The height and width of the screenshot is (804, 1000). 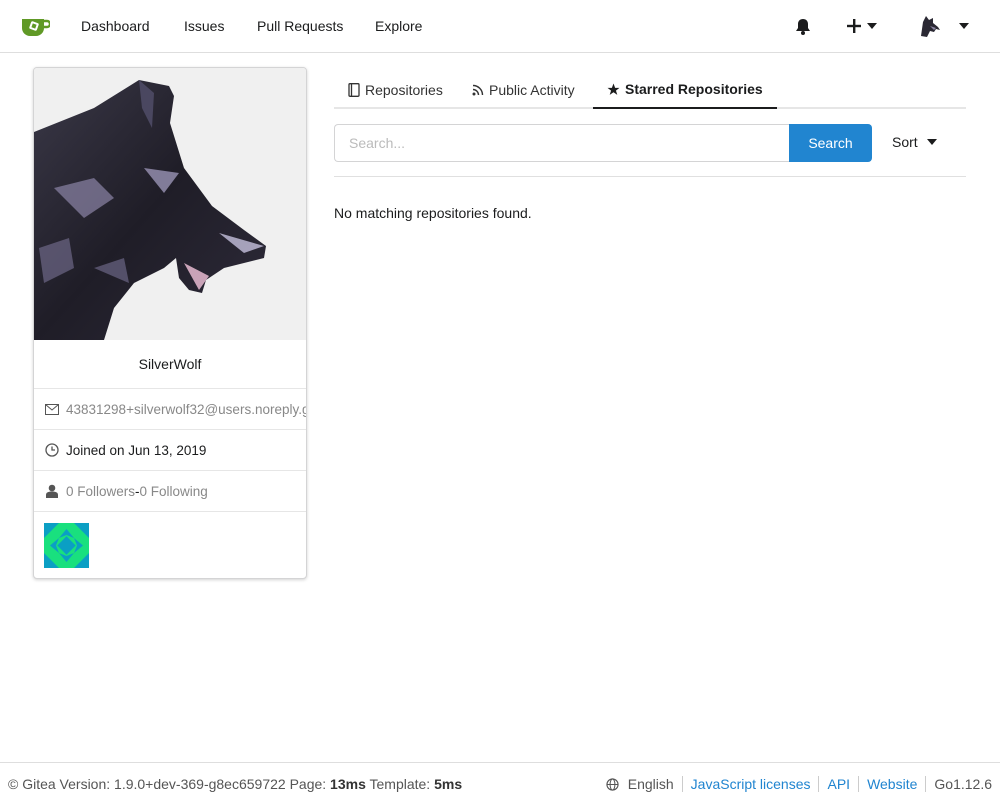 What do you see at coordinates (398, 26) in the screenshot?
I see `nav-explore: Explore` at bounding box center [398, 26].